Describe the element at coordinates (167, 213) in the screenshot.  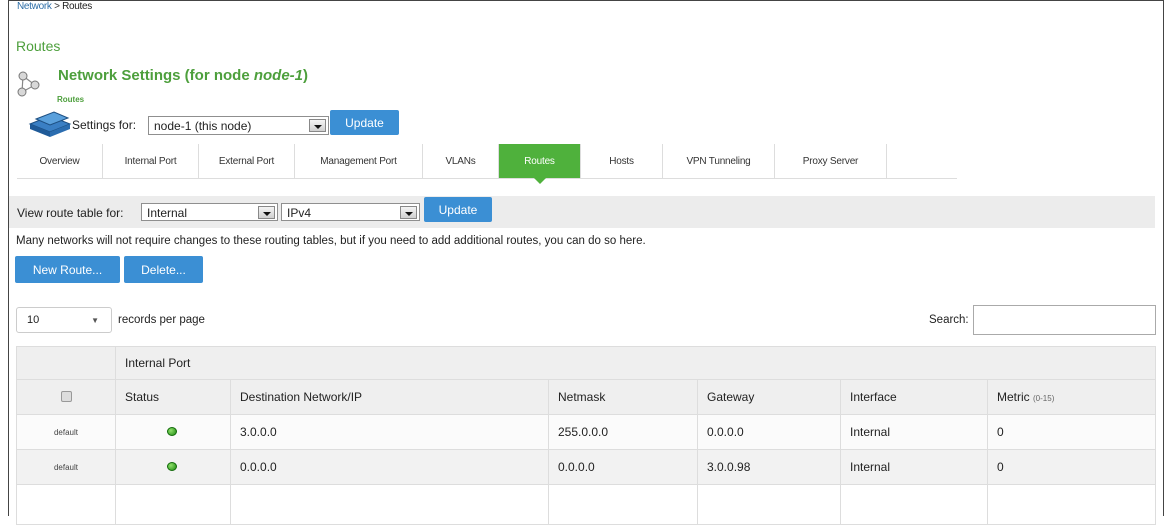
I see `route-table-select-value: Internal` at that location.